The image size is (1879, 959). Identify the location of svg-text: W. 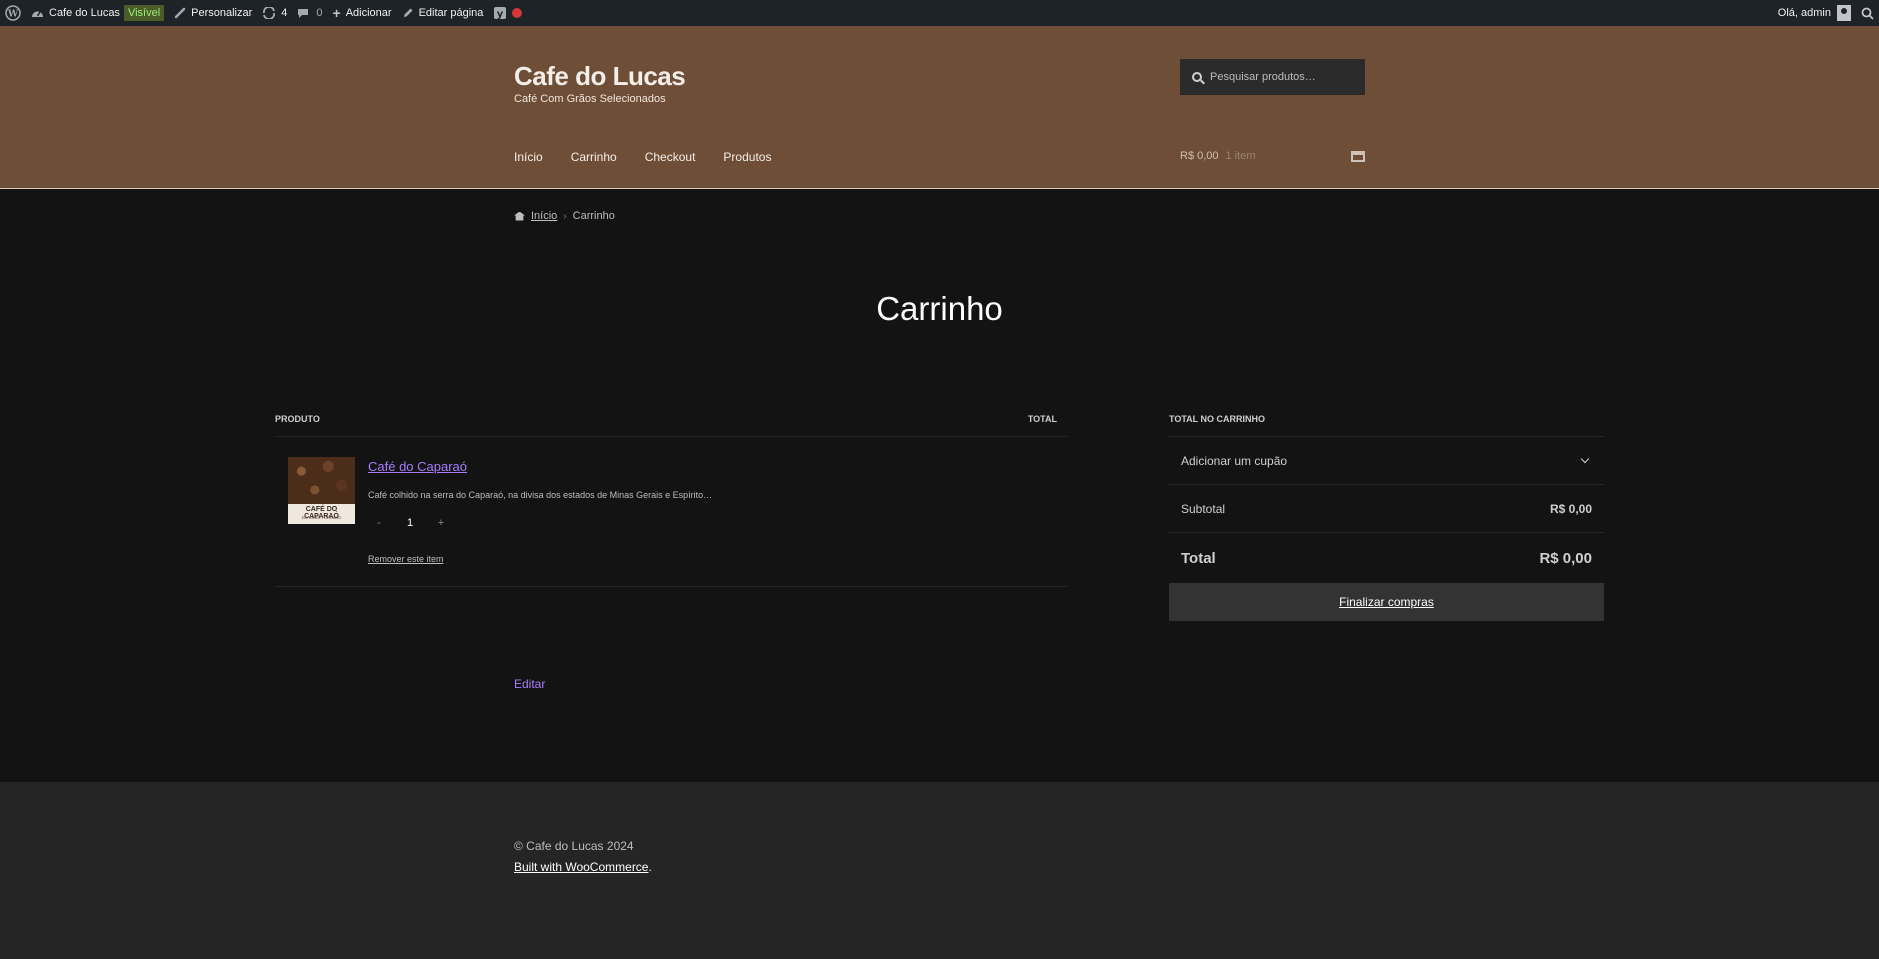
(13, 15).